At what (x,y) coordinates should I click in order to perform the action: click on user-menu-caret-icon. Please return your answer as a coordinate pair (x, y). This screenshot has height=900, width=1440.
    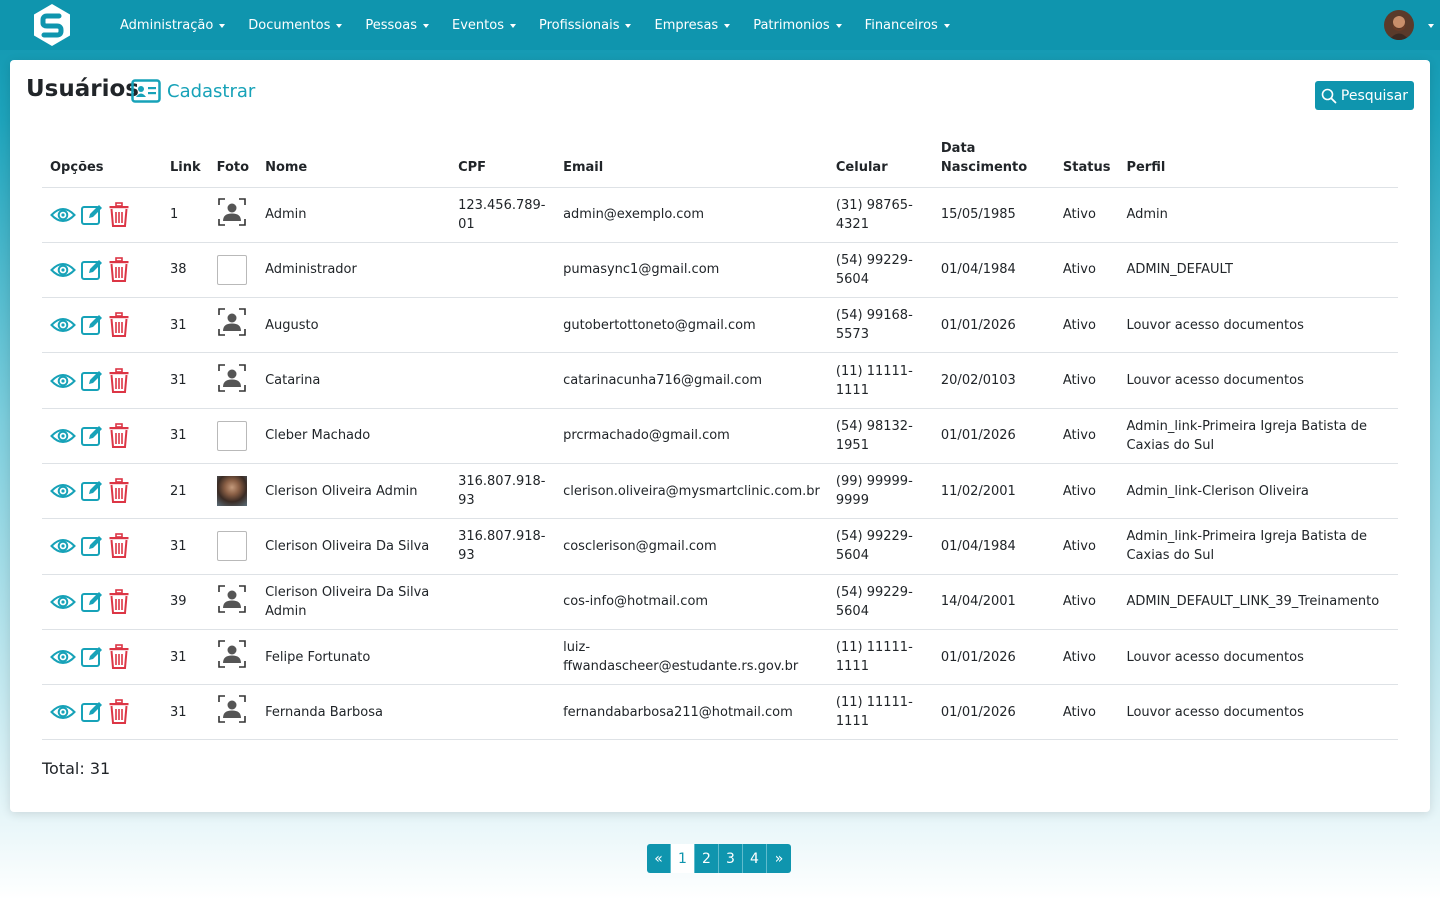
    Looking at the image, I should click on (1431, 26).